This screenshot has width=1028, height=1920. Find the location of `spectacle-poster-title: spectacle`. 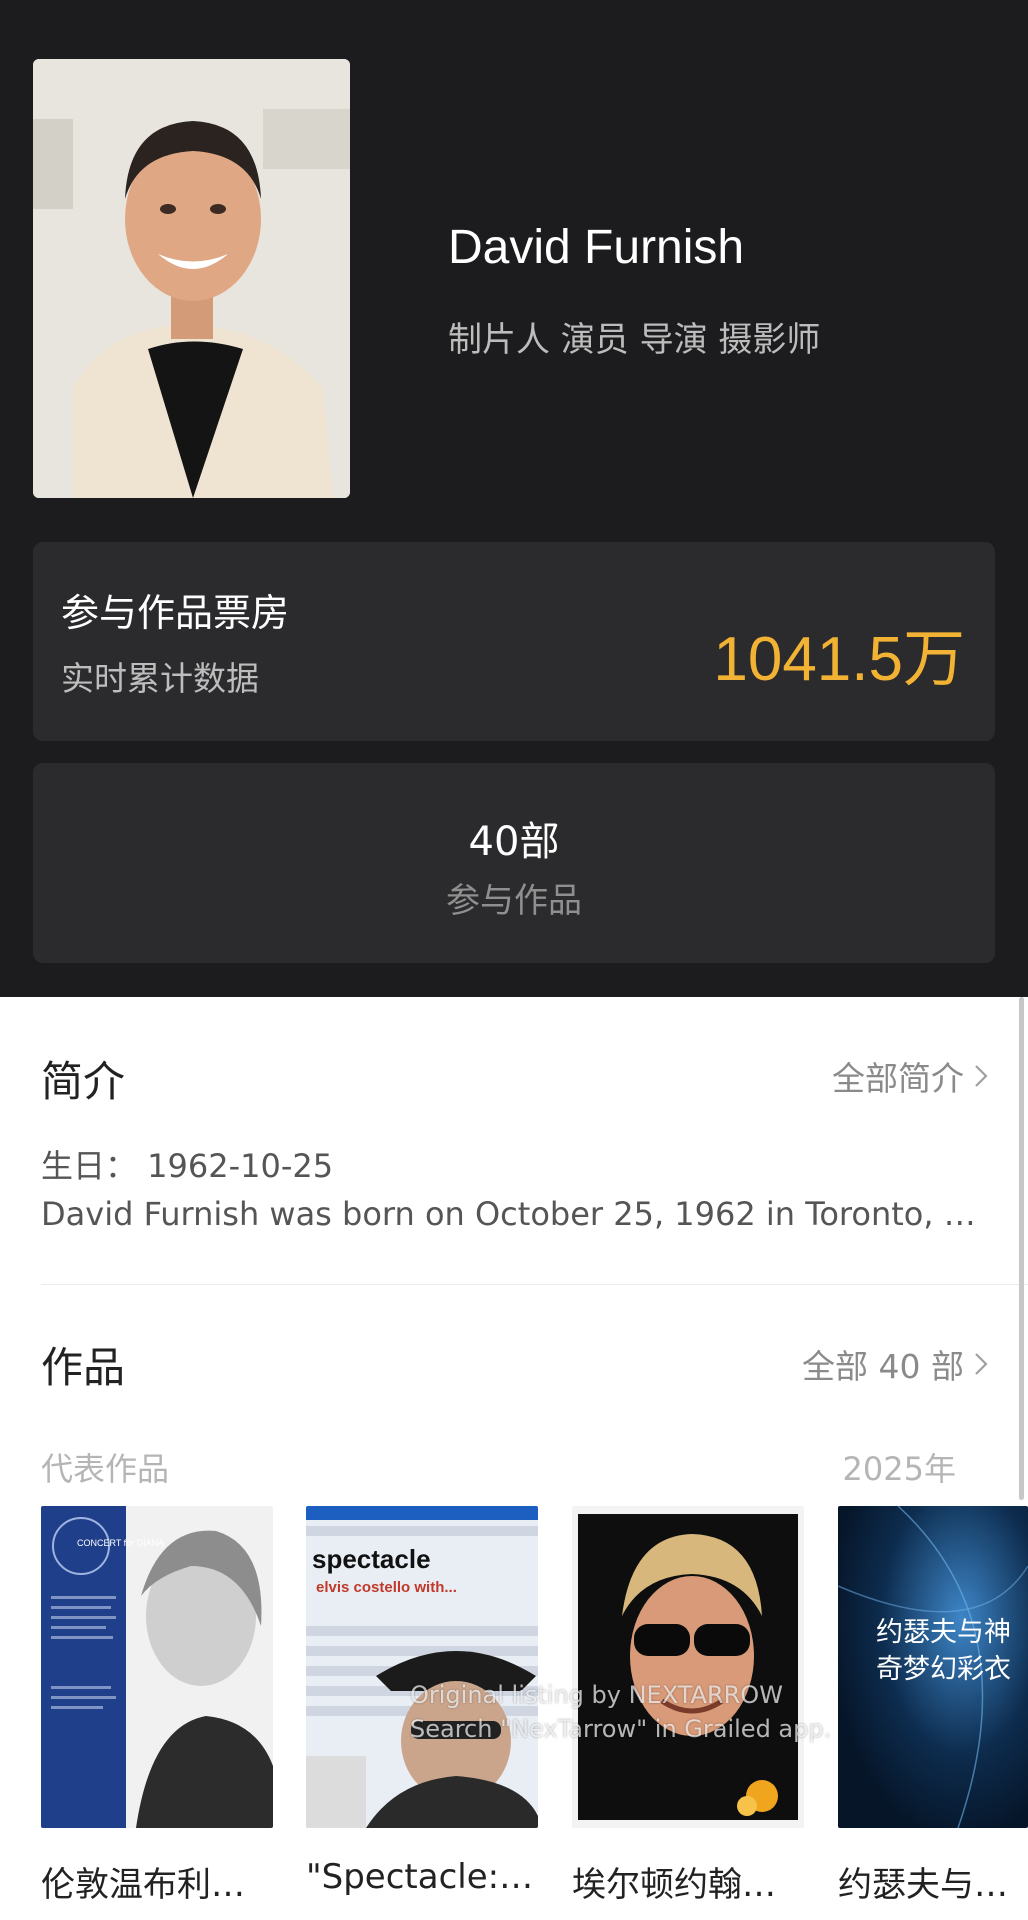

spectacle-poster-title: spectacle is located at coordinates (371, 1559).